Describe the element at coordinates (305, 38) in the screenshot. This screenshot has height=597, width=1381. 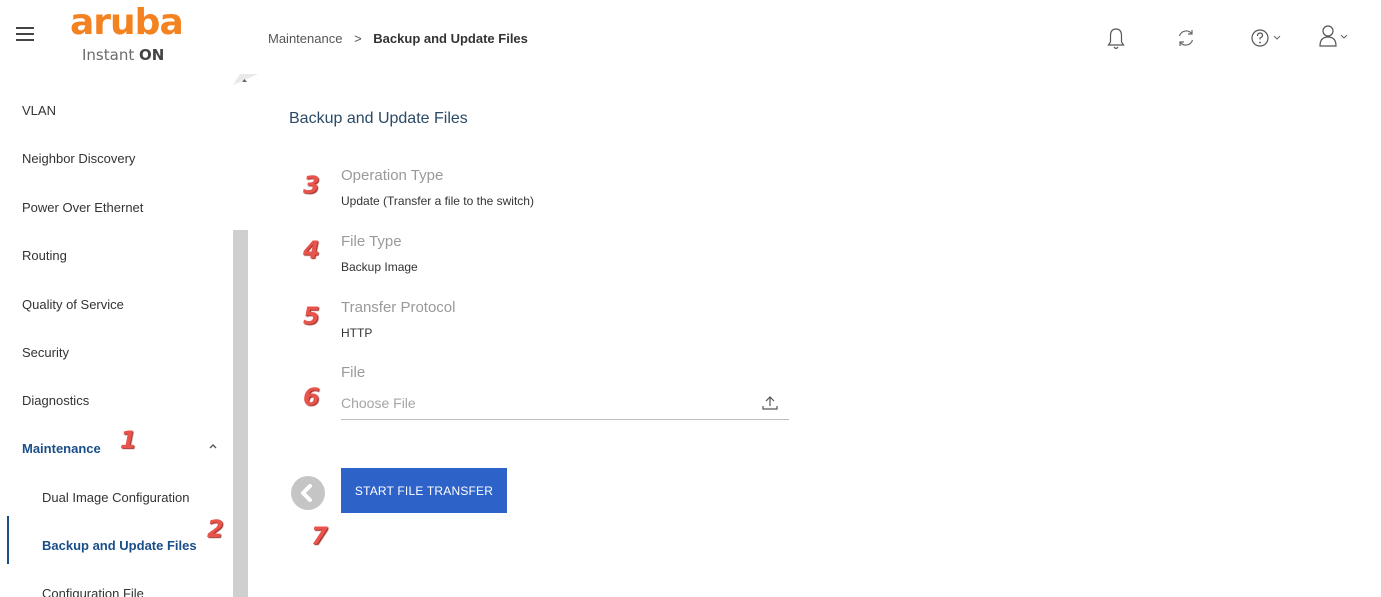
I see `breadcrumb-parent: Maintenance` at that location.